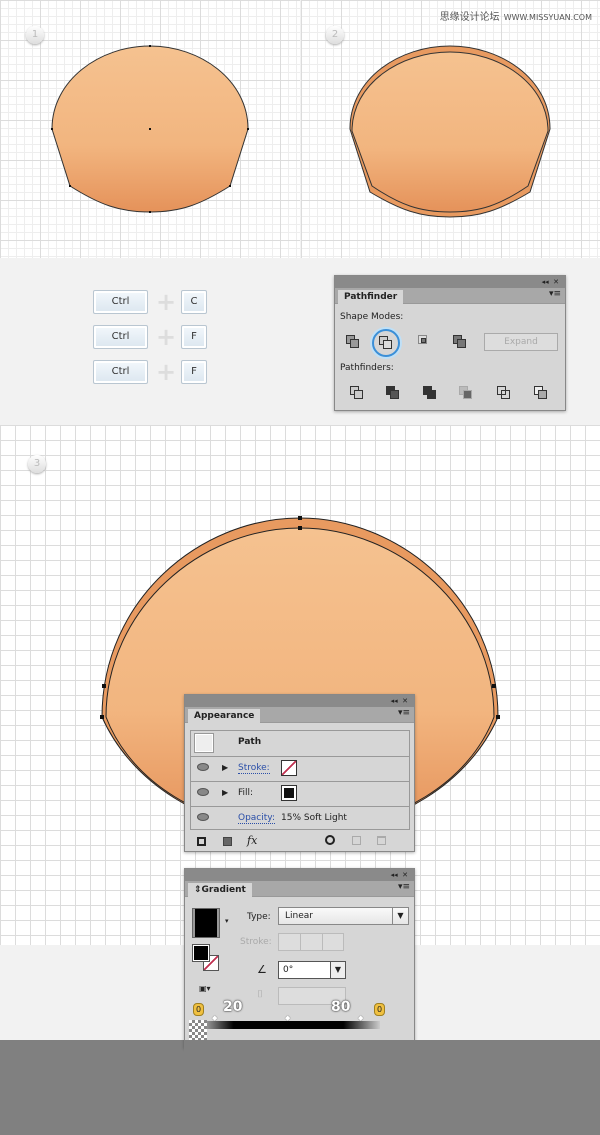 Image resolution: width=600 pixels, height=1135 pixels. Describe the element at coordinates (393, 393) in the screenshot. I see `trim-icon` at that location.